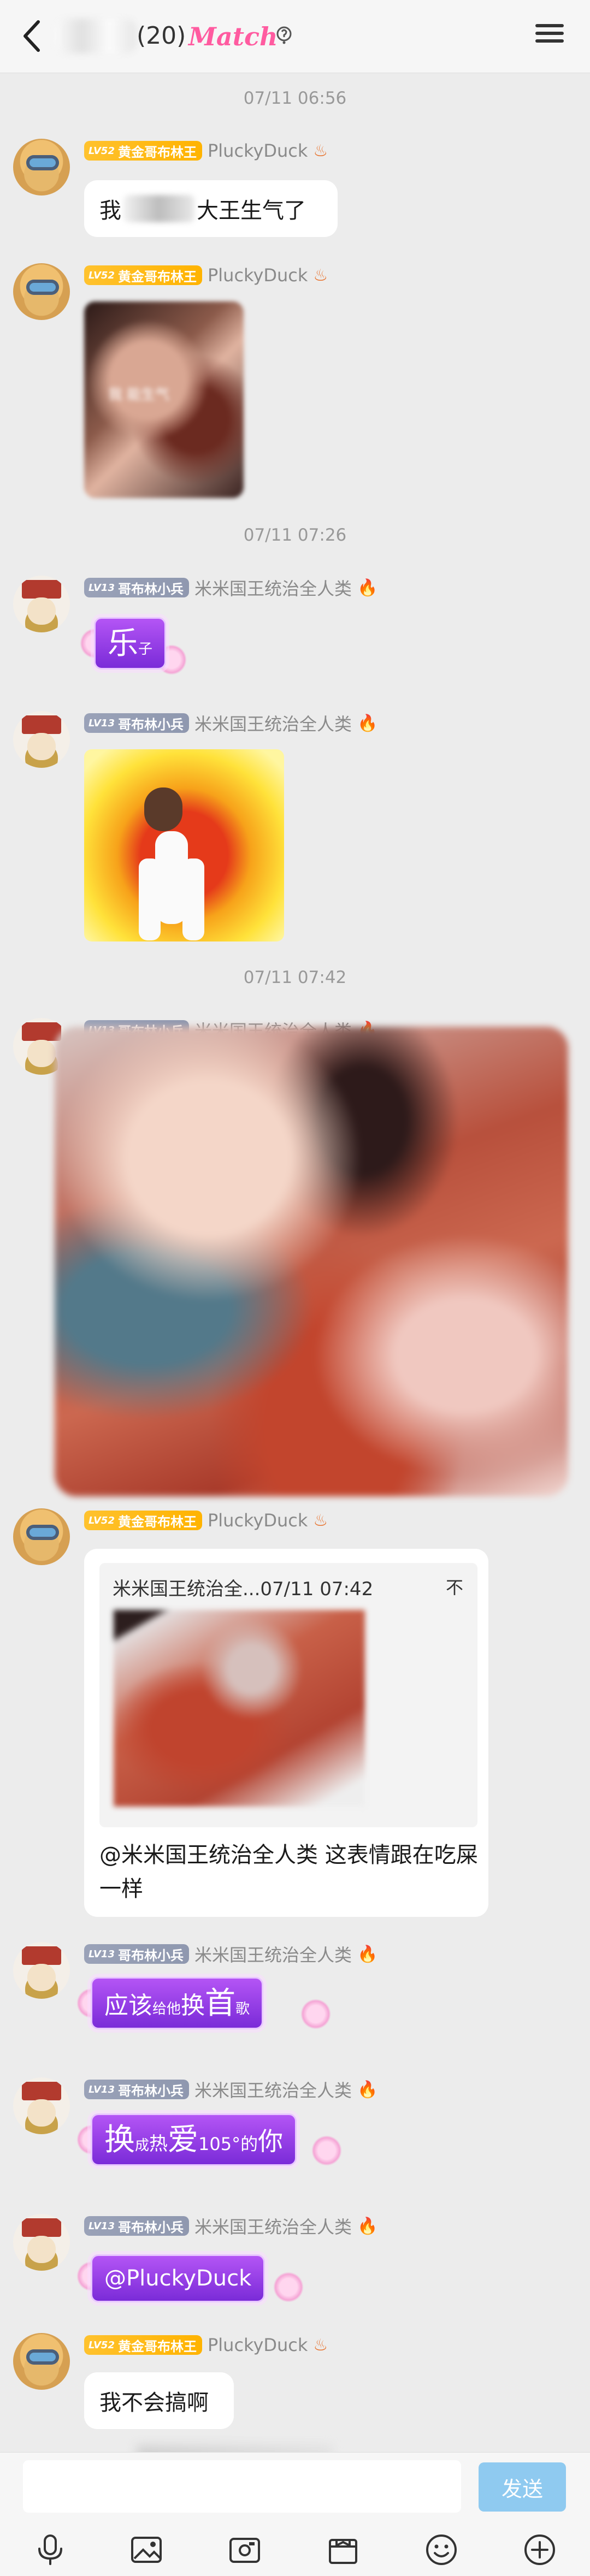 This screenshot has height=2576, width=590. What do you see at coordinates (130, 643) in the screenshot?
I see `sticker-message: 乐子` at bounding box center [130, 643].